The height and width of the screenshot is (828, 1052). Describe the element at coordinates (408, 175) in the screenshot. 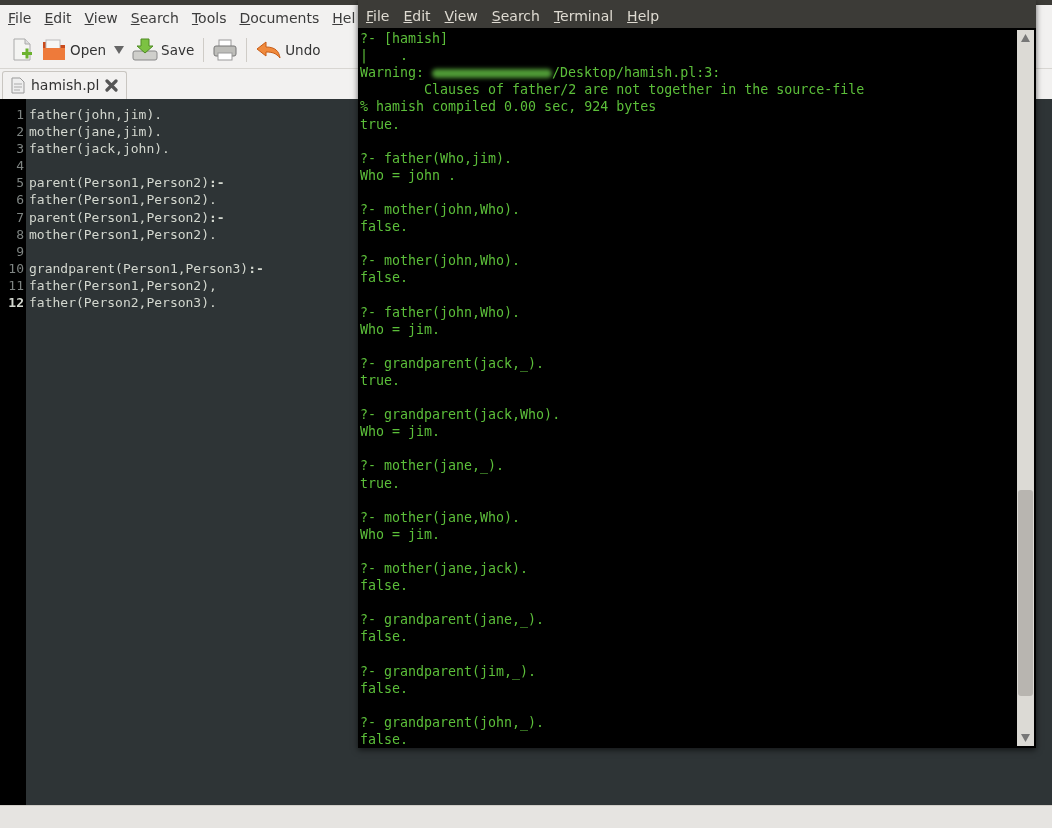

I see `terminal-line: Who = john .` at that location.